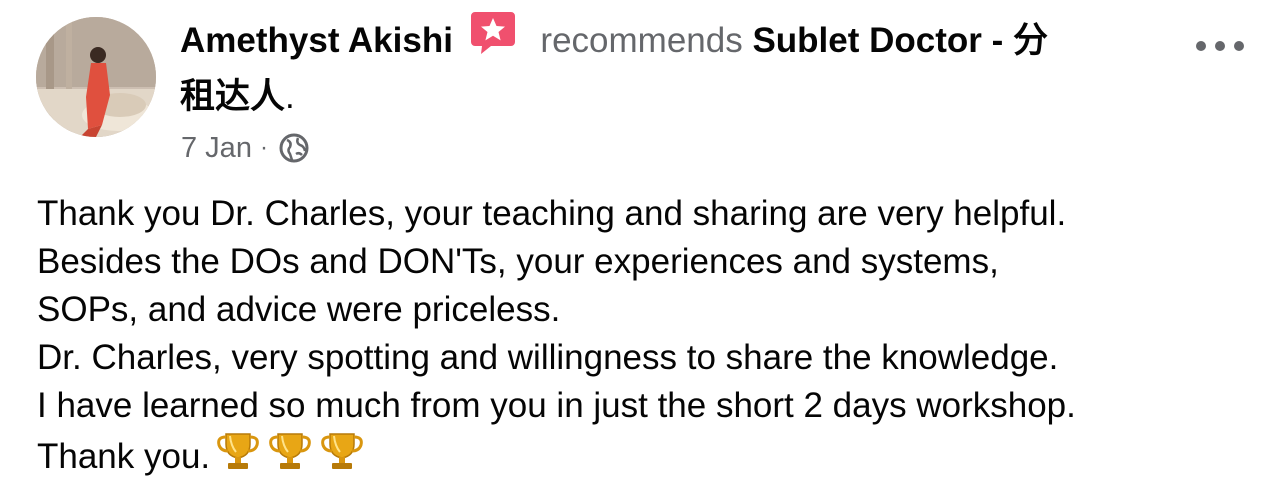 Image resolution: width=1284 pixels, height=487 pixels. Describe the element at coordinates (641, 40) in the screenshot. I see `action-text: recommends` at that location.